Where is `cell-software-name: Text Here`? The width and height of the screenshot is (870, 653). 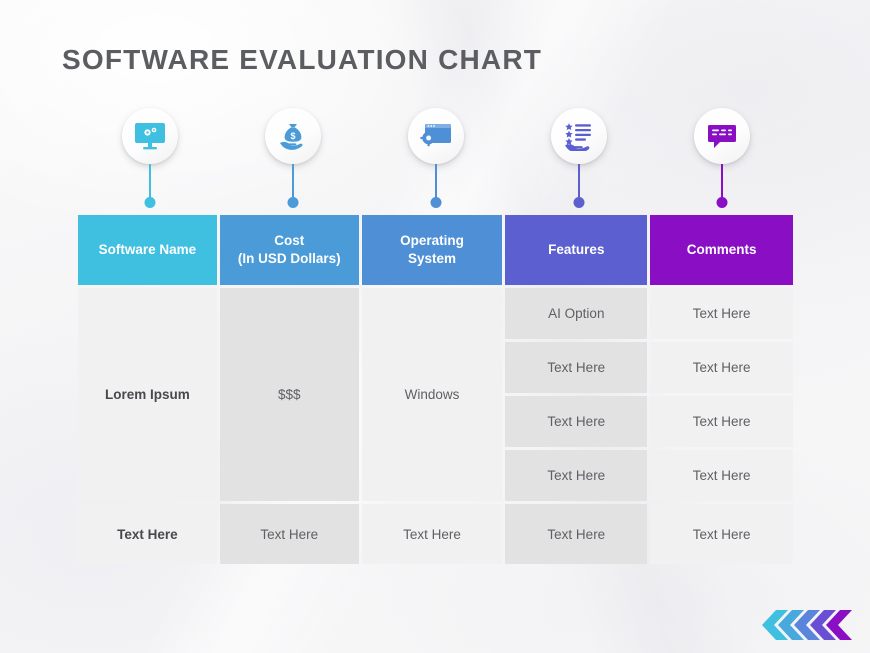
cell-software-name: Text Here is located at coordinates (147, 534).